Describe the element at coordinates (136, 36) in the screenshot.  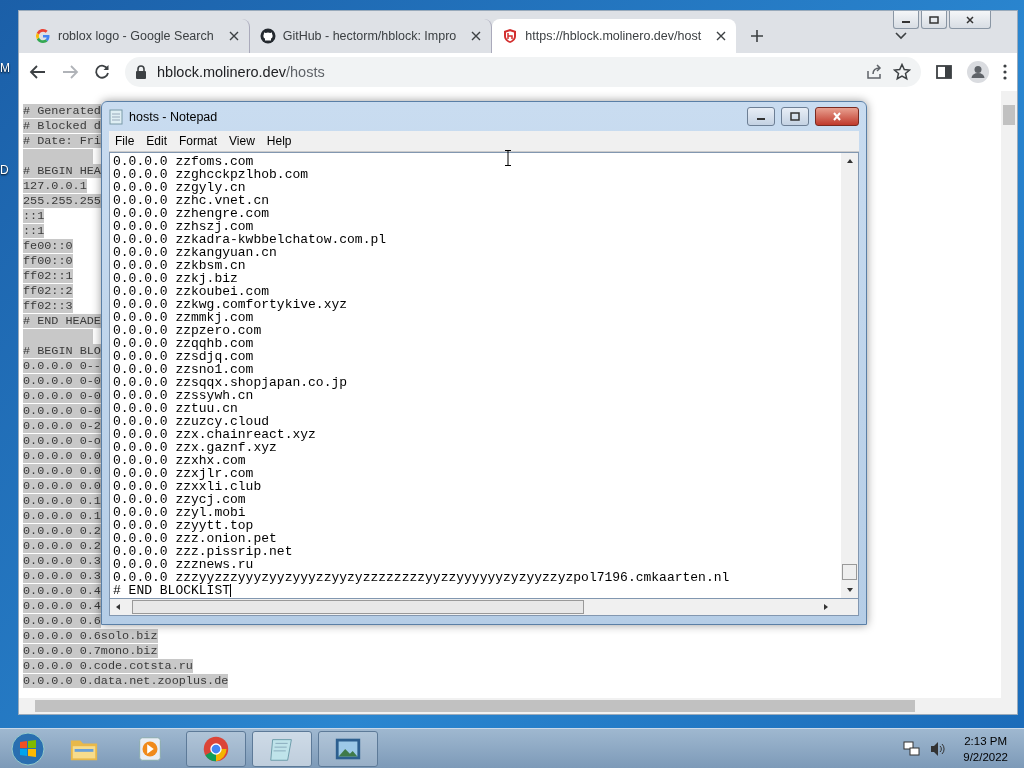
I see `tab-title: roblox logo - Google Search` at that location.